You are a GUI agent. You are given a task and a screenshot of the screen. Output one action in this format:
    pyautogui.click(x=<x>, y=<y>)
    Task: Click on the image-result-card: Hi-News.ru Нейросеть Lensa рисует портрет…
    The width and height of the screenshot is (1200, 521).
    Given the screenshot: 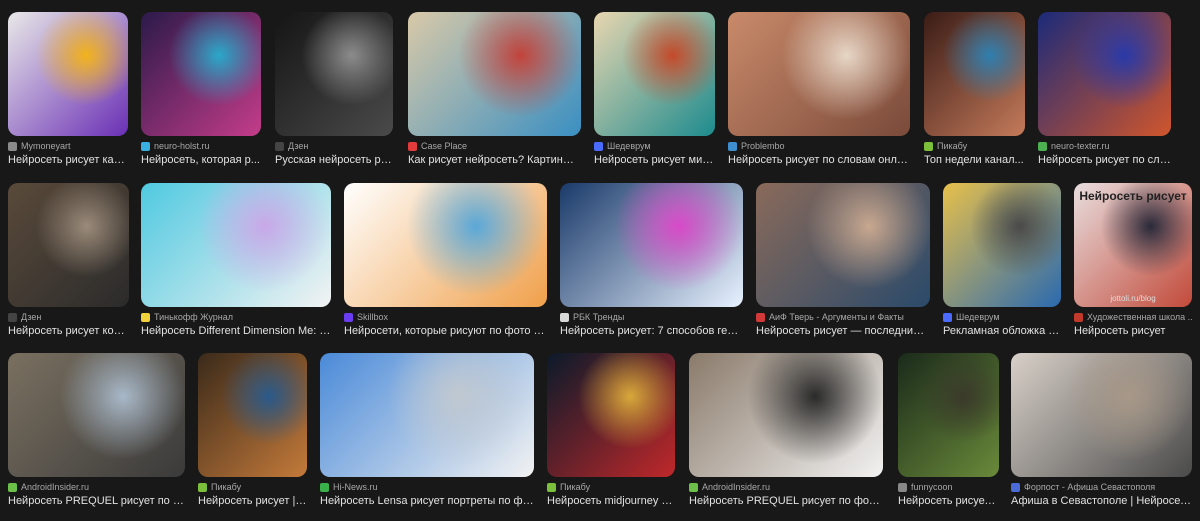 What is the action you would take?
    pyautogui.click(x=427, y=431)
    